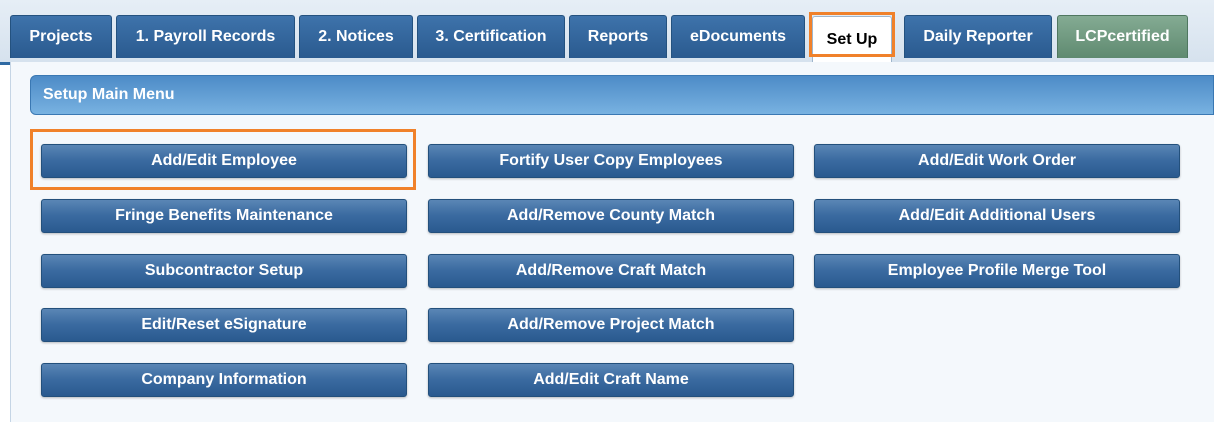 This screenshot has width=1214, height=422. What do you see at coordinates (224, 325) in the screenshot?
I see `edit-reset-esignature-button: Edit/Reset eSignature` at bounding box center [224, 325].